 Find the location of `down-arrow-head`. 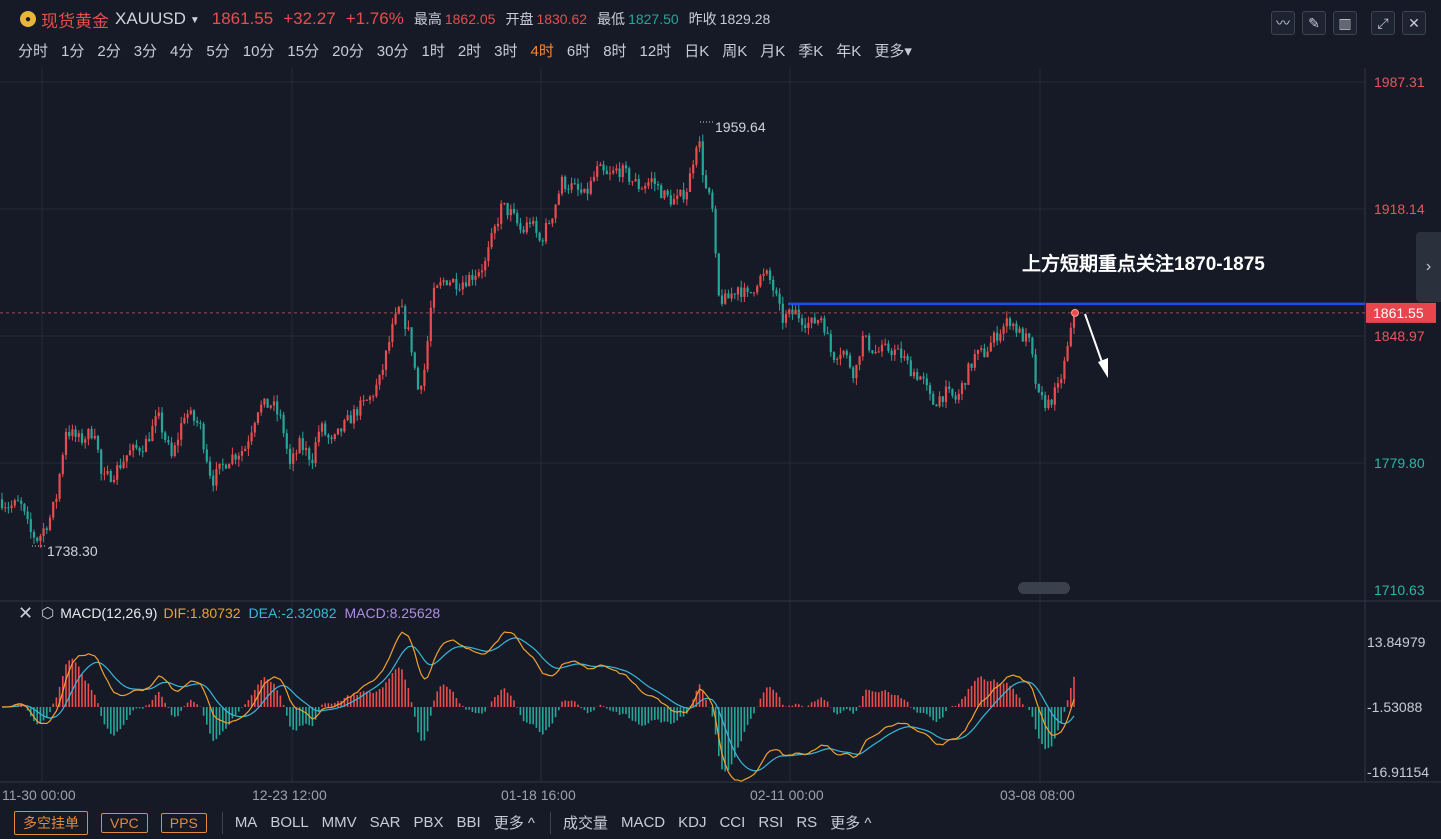

down-arrow-head is located at coordinates (1103, 368).